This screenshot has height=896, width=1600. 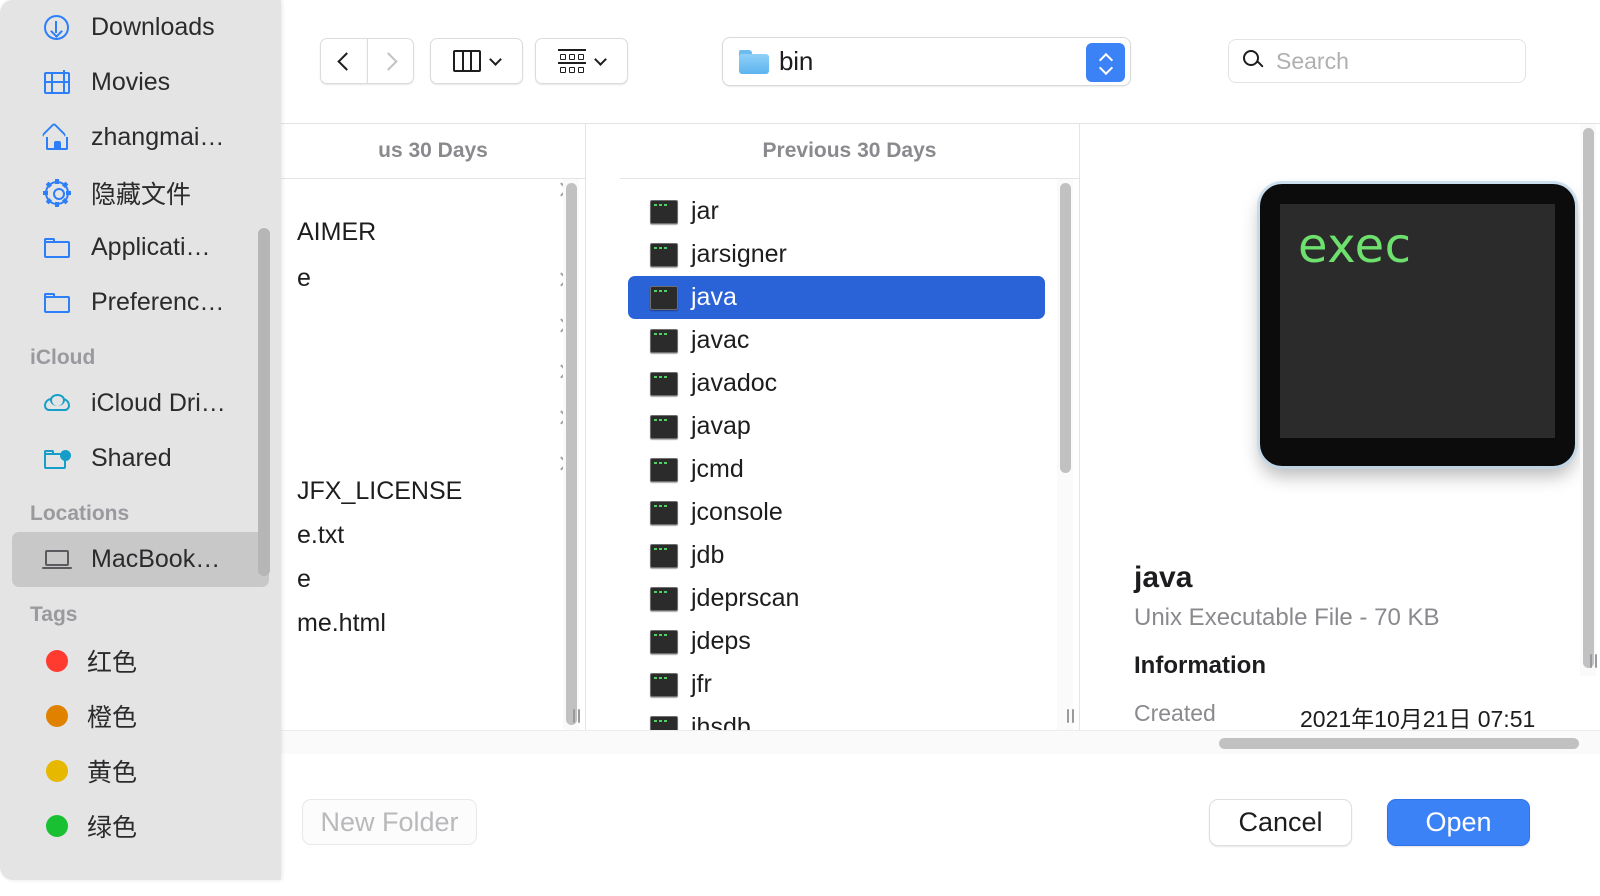 I want to click on preview-file-kind: Unix Executable File - 70 KB, so click(x=1287, y=617).